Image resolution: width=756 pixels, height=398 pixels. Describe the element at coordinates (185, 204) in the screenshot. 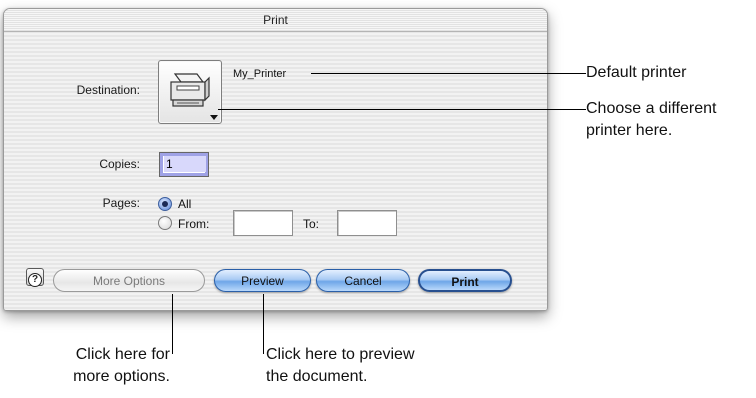

I see `pages-all-label: All` at that location.